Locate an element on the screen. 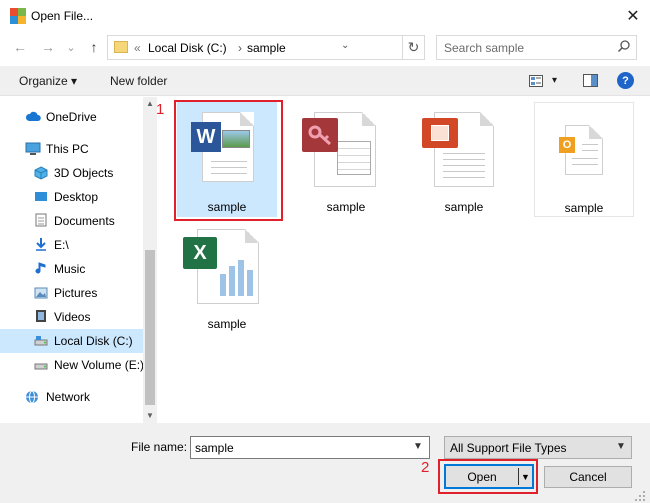 The height and width of the screenshot is (503, 650). sidebar-item-onedrive: OneDrive is located at coordinates (71, 117).